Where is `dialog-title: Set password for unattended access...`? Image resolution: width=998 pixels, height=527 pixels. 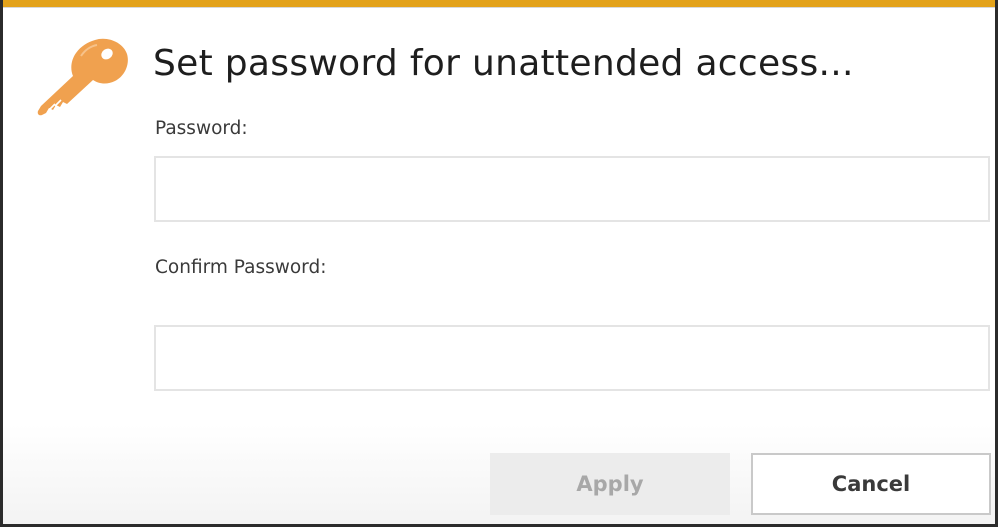
dialog-title: Set password for unattended access... is located at coordinates (503, 63).